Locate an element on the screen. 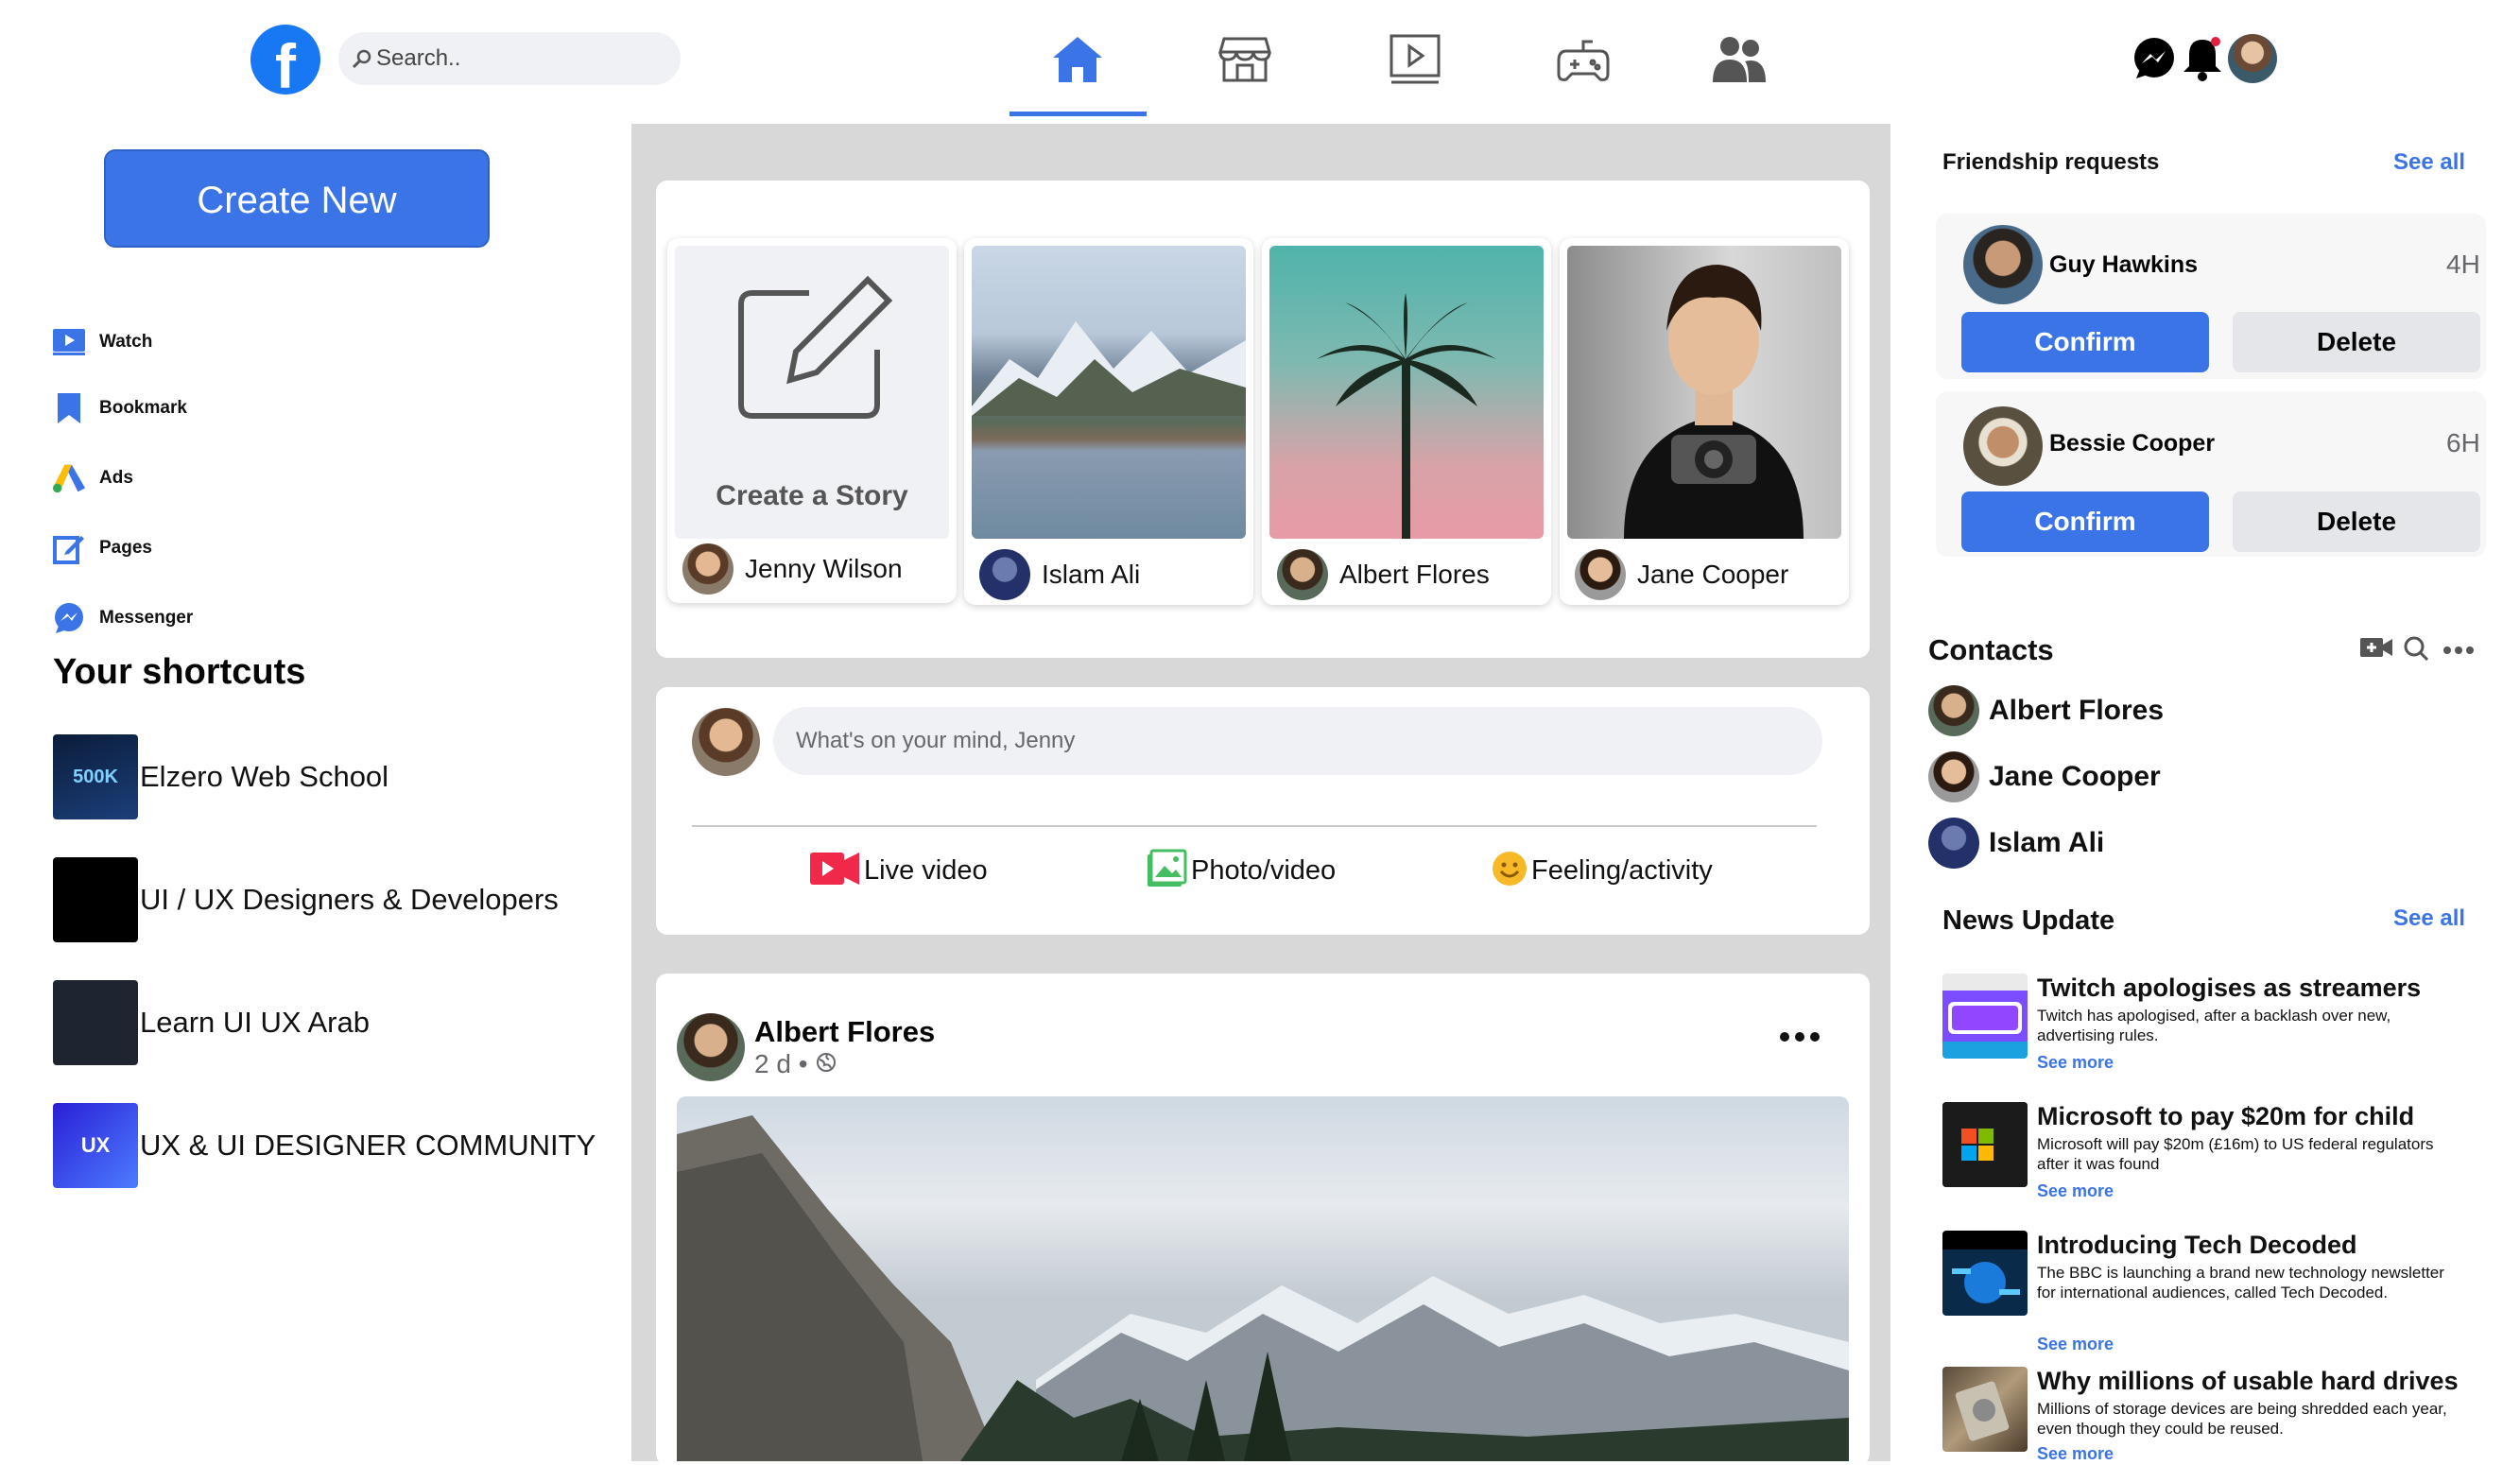 This screenshot has width=2520, height=1465. story-image-palm-tree is located at coordinates (1406, 392).